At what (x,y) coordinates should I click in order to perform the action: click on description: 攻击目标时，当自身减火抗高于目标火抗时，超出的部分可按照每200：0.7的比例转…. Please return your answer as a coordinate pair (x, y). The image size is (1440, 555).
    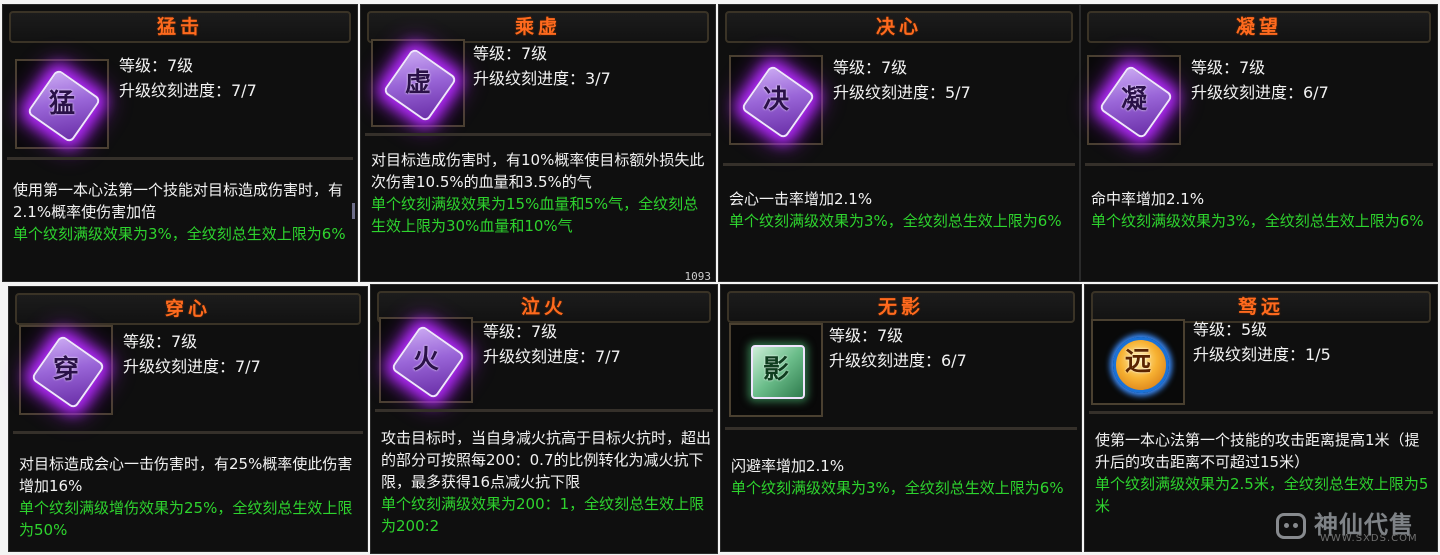
    Looking at the image, I should click on (546, 482).